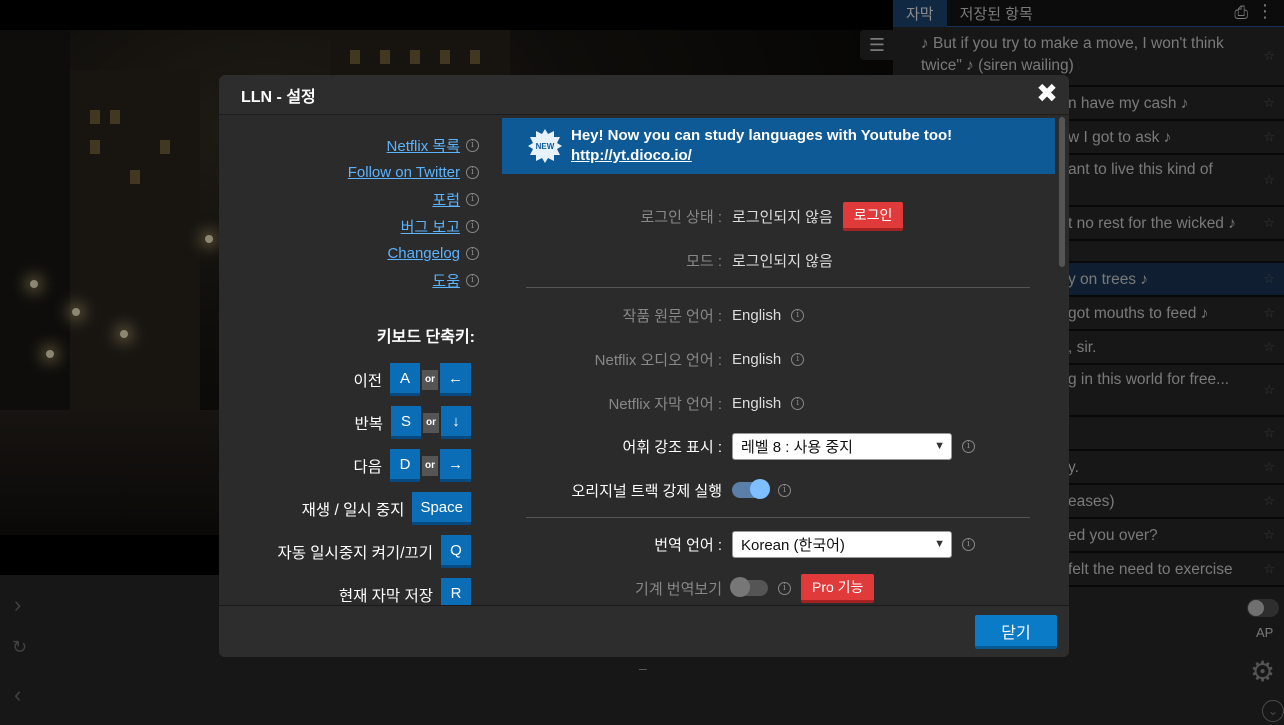 The image size is (1284, 725). What do you see at coordinates (367, 381) in the screenshot?
I see `shortcut-label: 이전` at bounding box center [367, 381].